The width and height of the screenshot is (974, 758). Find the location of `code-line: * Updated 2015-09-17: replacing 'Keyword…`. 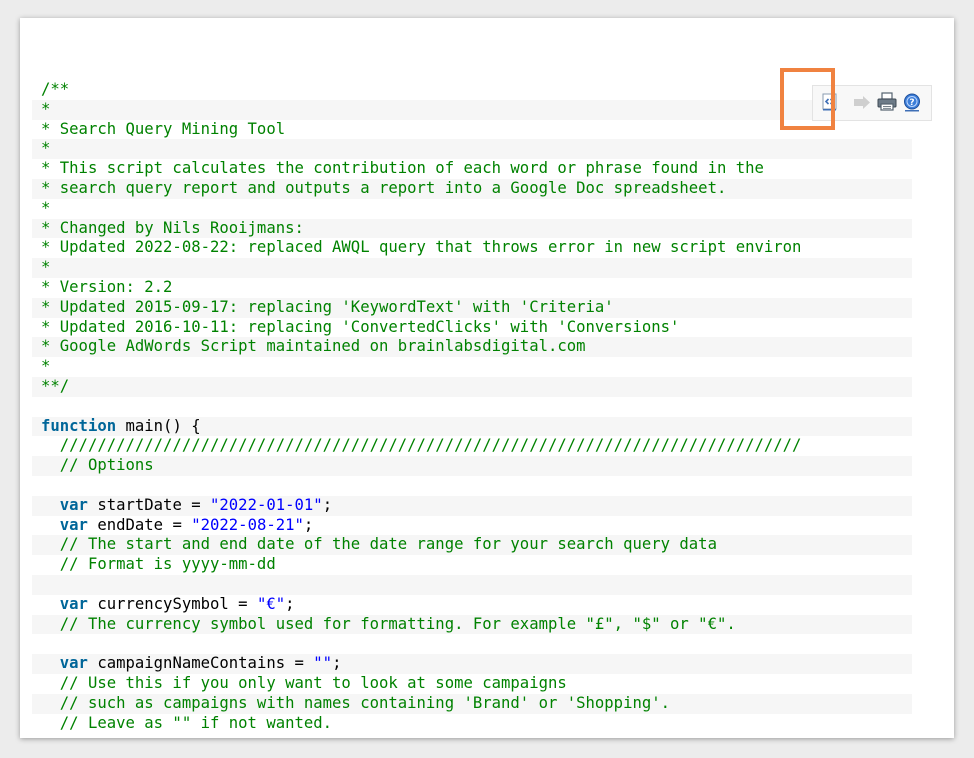

code-line: * Updated 2015-09-17: replacing 'Keyword… is located at coordinates (472, 307).